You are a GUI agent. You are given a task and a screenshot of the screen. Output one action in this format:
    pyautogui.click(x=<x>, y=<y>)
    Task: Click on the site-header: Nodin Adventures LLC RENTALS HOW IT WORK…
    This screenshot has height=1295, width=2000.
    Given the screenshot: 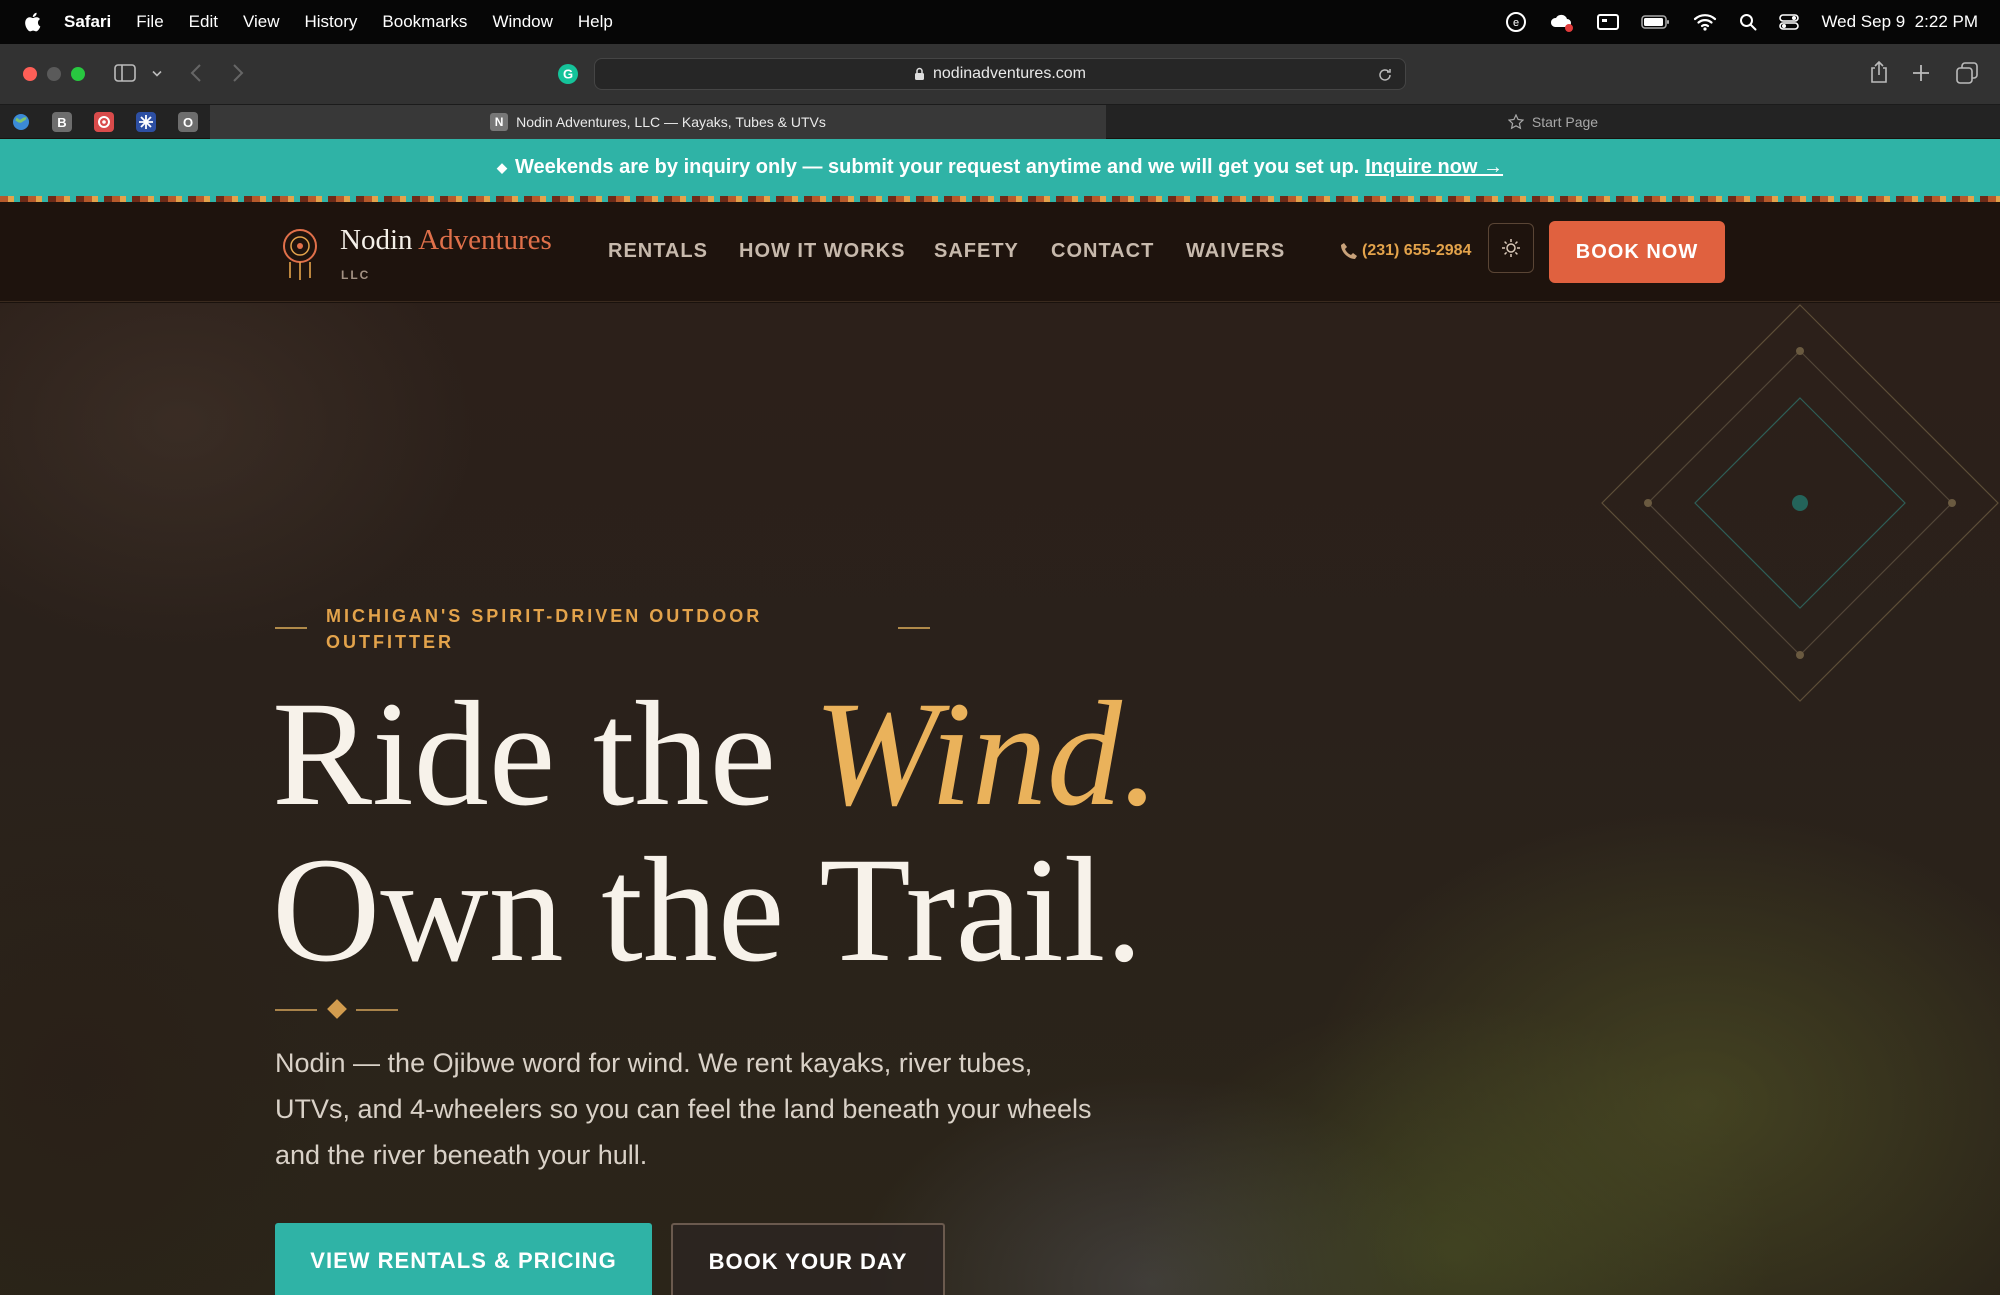 What is the action you would take?
    pyautogui.click(x=1000, y=252)
    